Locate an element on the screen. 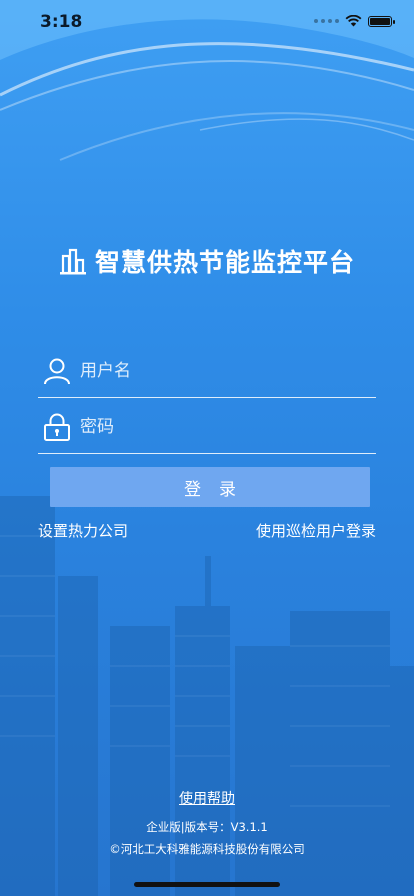  app-header: 智慧供热节能监控平台 is located at coordinates (207, 261).